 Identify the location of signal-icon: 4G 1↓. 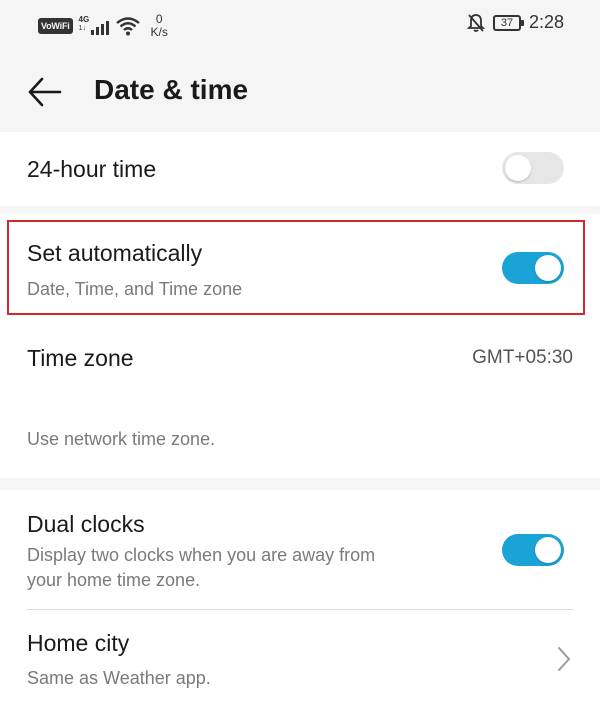
(96, 26).